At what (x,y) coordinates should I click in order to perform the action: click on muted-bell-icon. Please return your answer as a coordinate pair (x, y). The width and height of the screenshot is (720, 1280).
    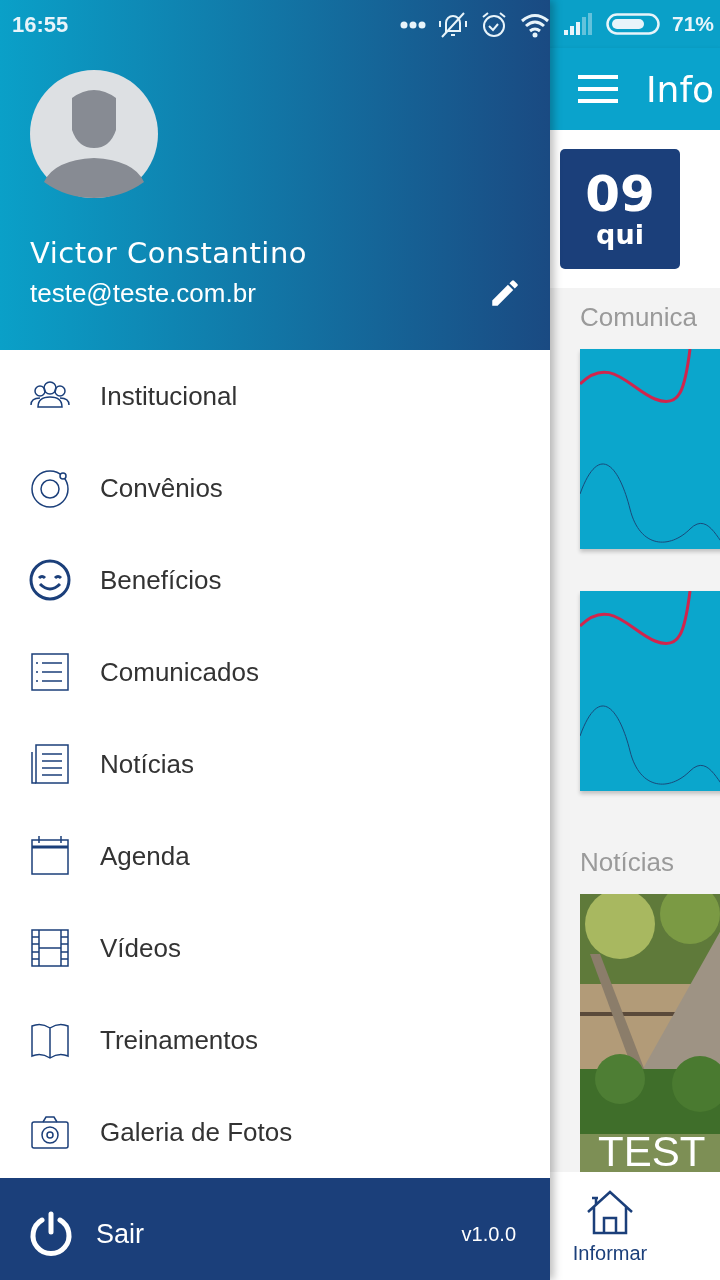
    Looking at the image, I should click on (453, 25).